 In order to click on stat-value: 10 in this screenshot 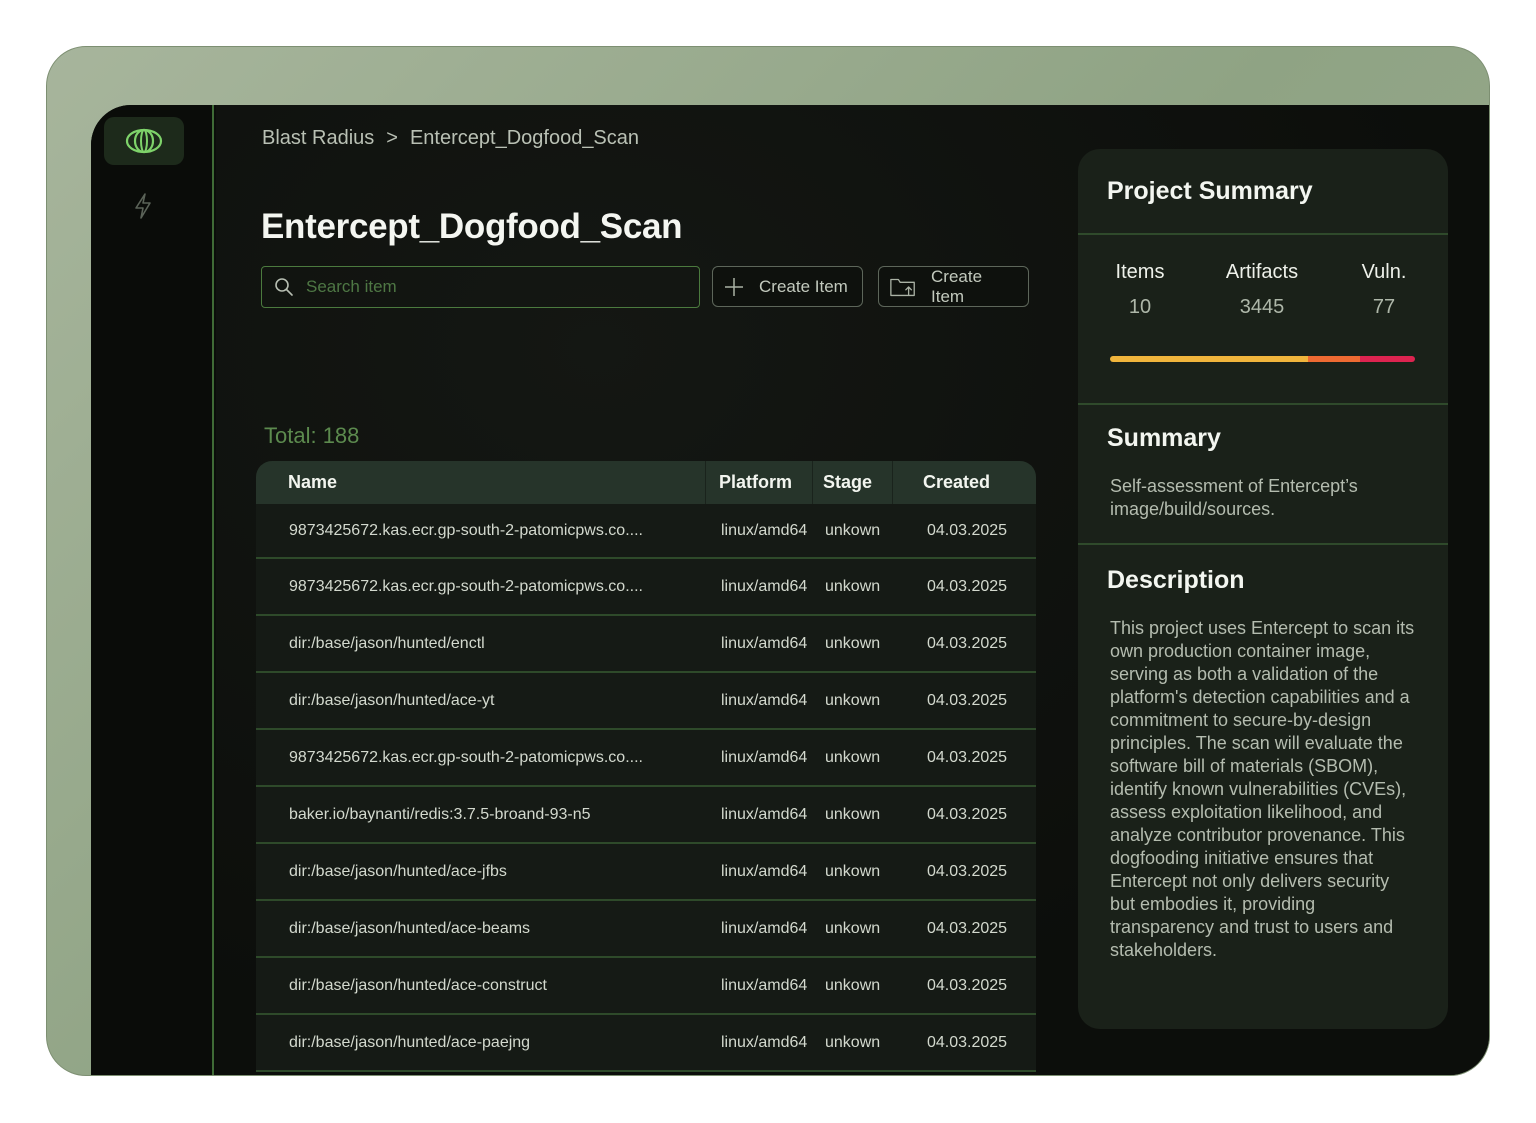, I will do `click(1140, 307)`.